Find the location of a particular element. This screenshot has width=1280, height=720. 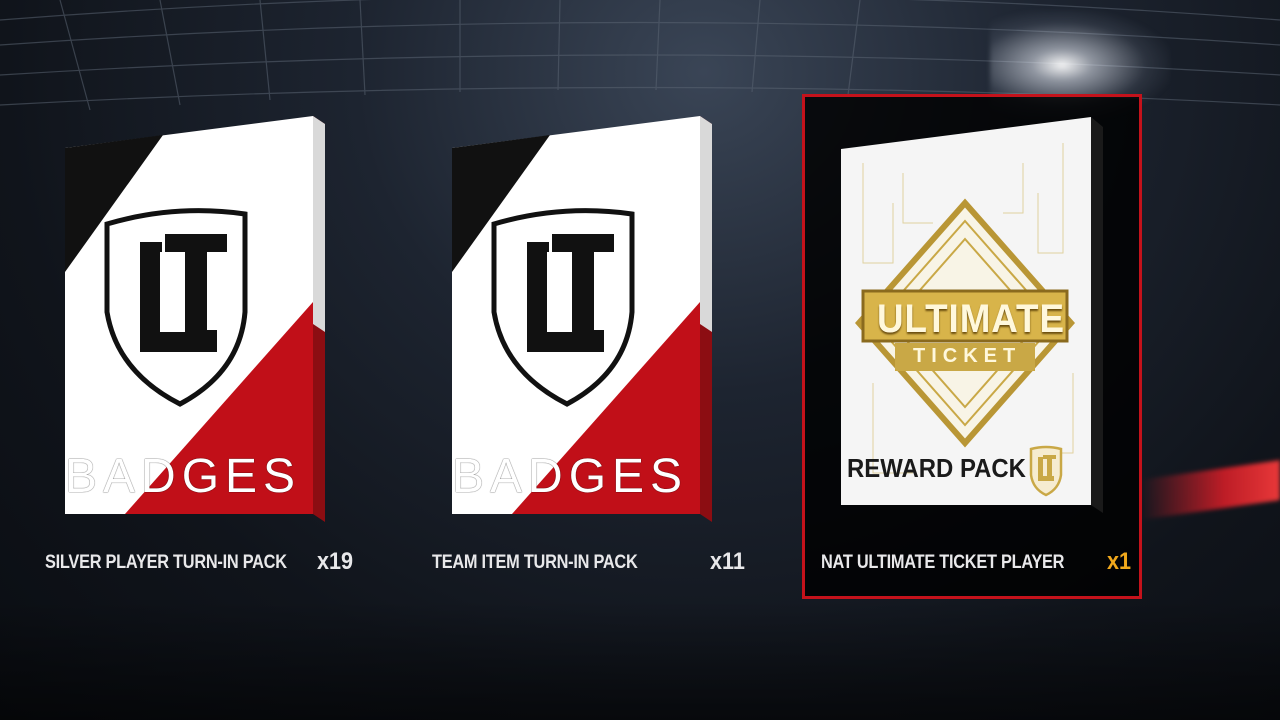

pack-label: NAT ULTIMATE TICKET PLAYER is located at coordinates (943, 562).